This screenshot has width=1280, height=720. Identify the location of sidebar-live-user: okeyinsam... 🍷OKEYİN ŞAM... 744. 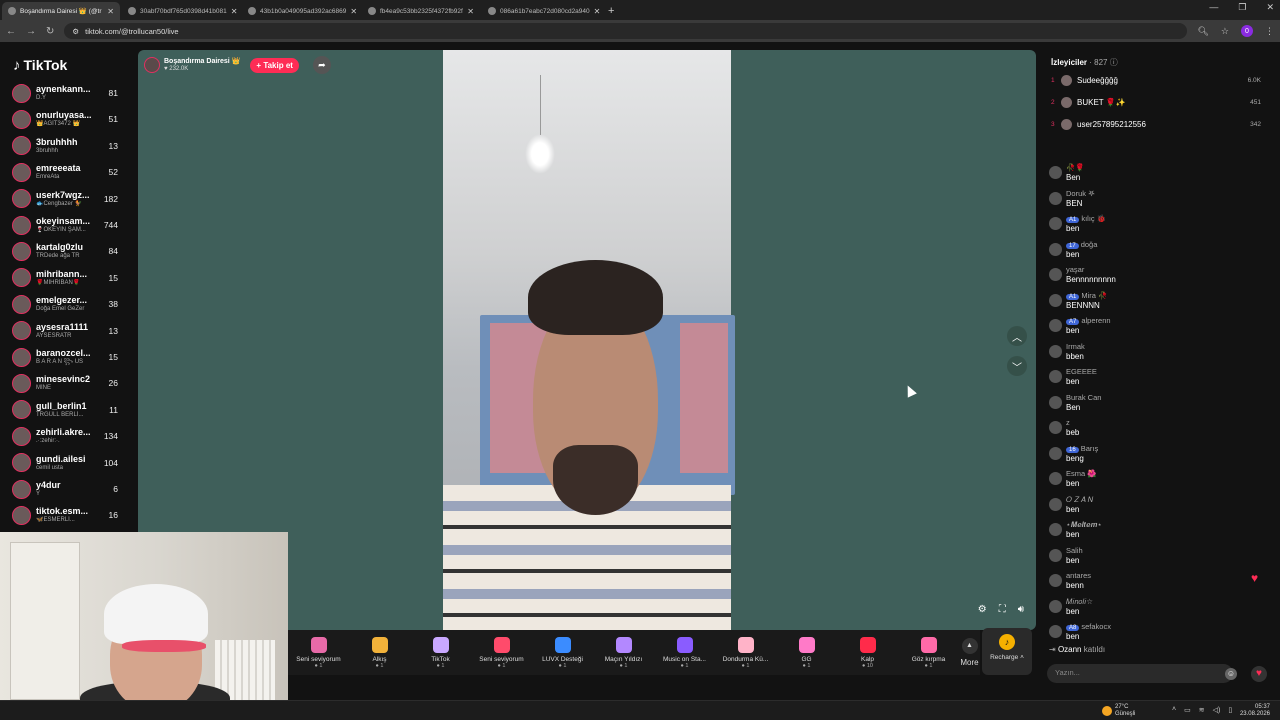
(72, 225).